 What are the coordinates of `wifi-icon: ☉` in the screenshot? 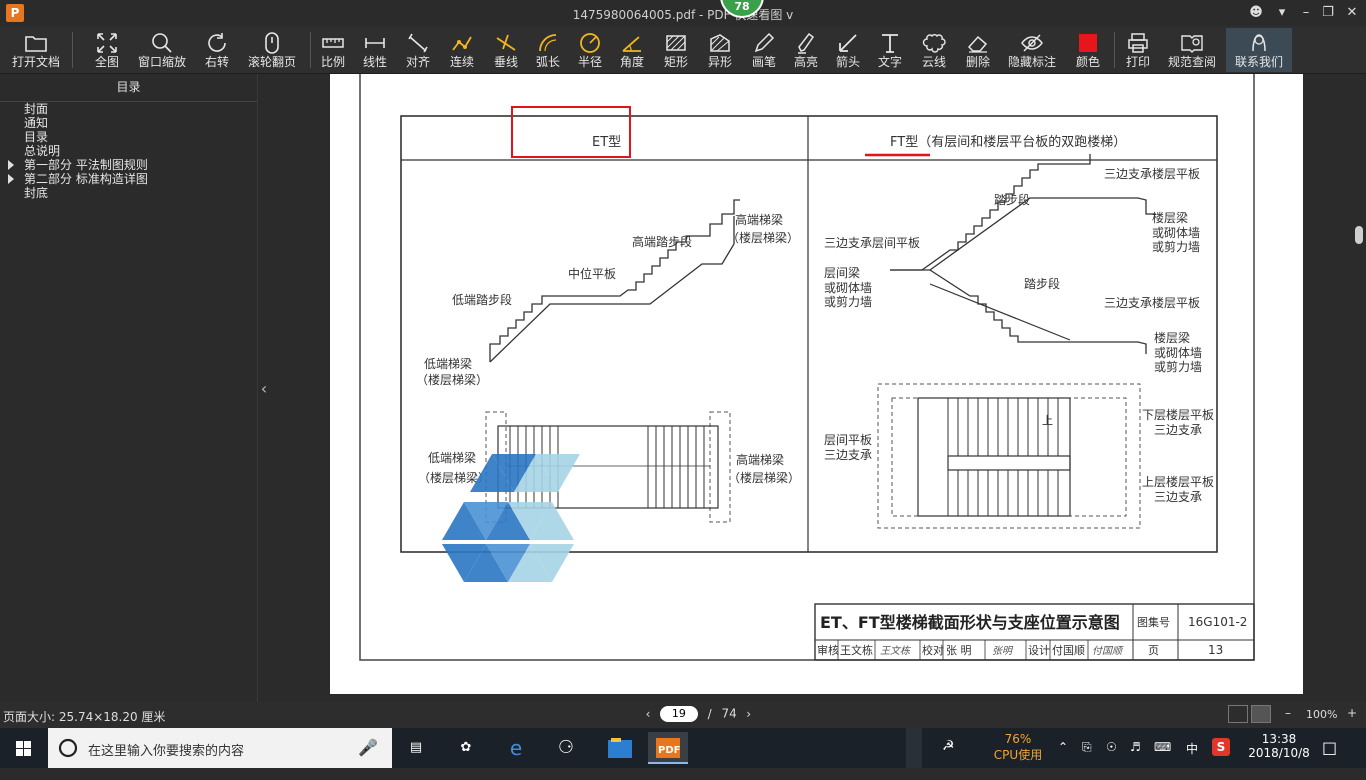 It's located at (1111, 760).